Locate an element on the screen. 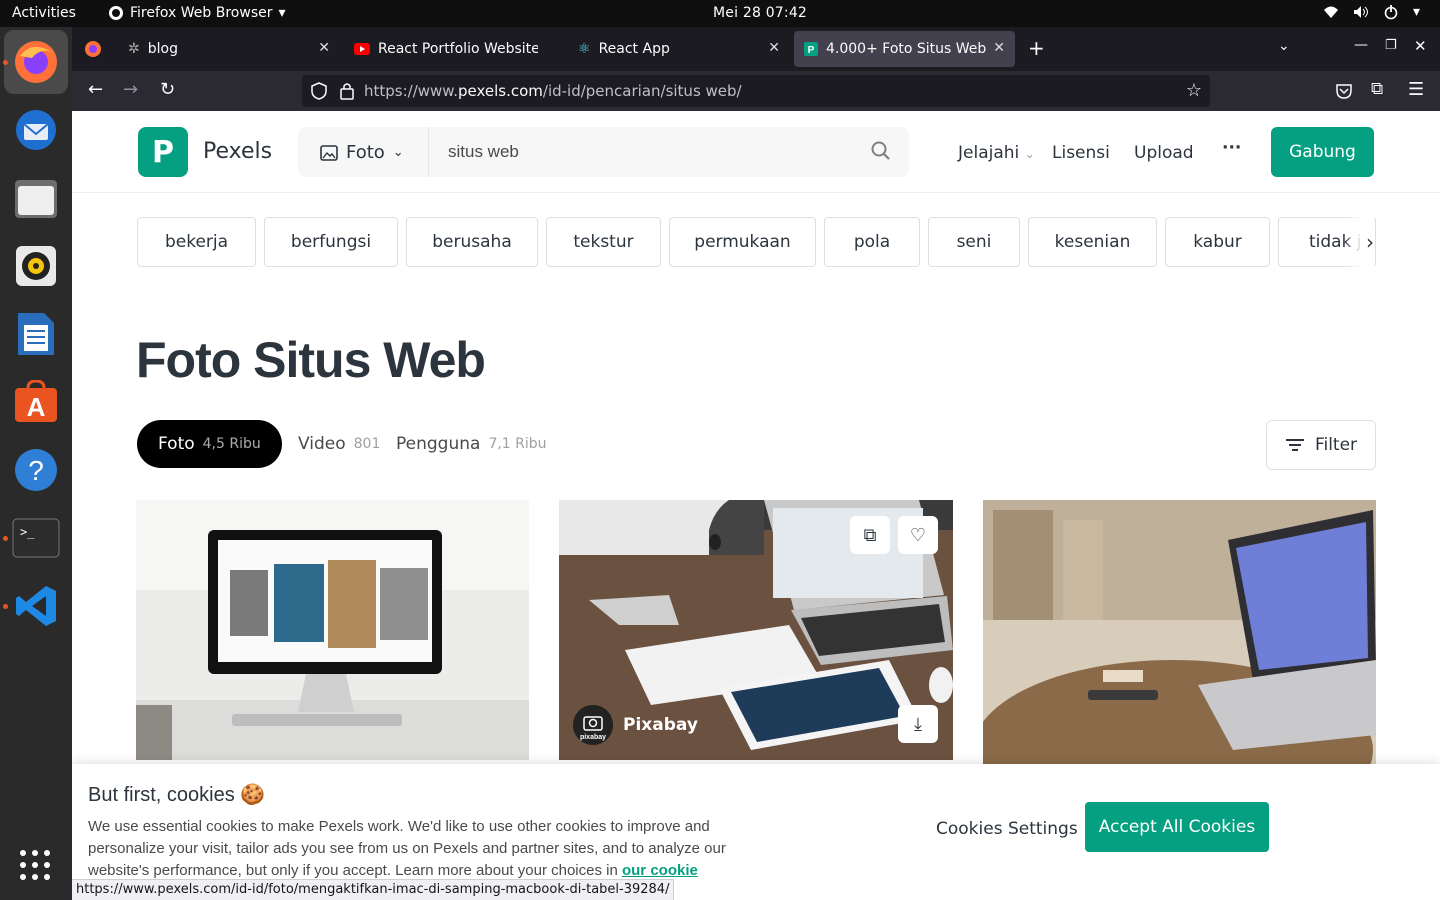  hamburger-menu-icon: ☰ is located at coordinates (1416, 89).